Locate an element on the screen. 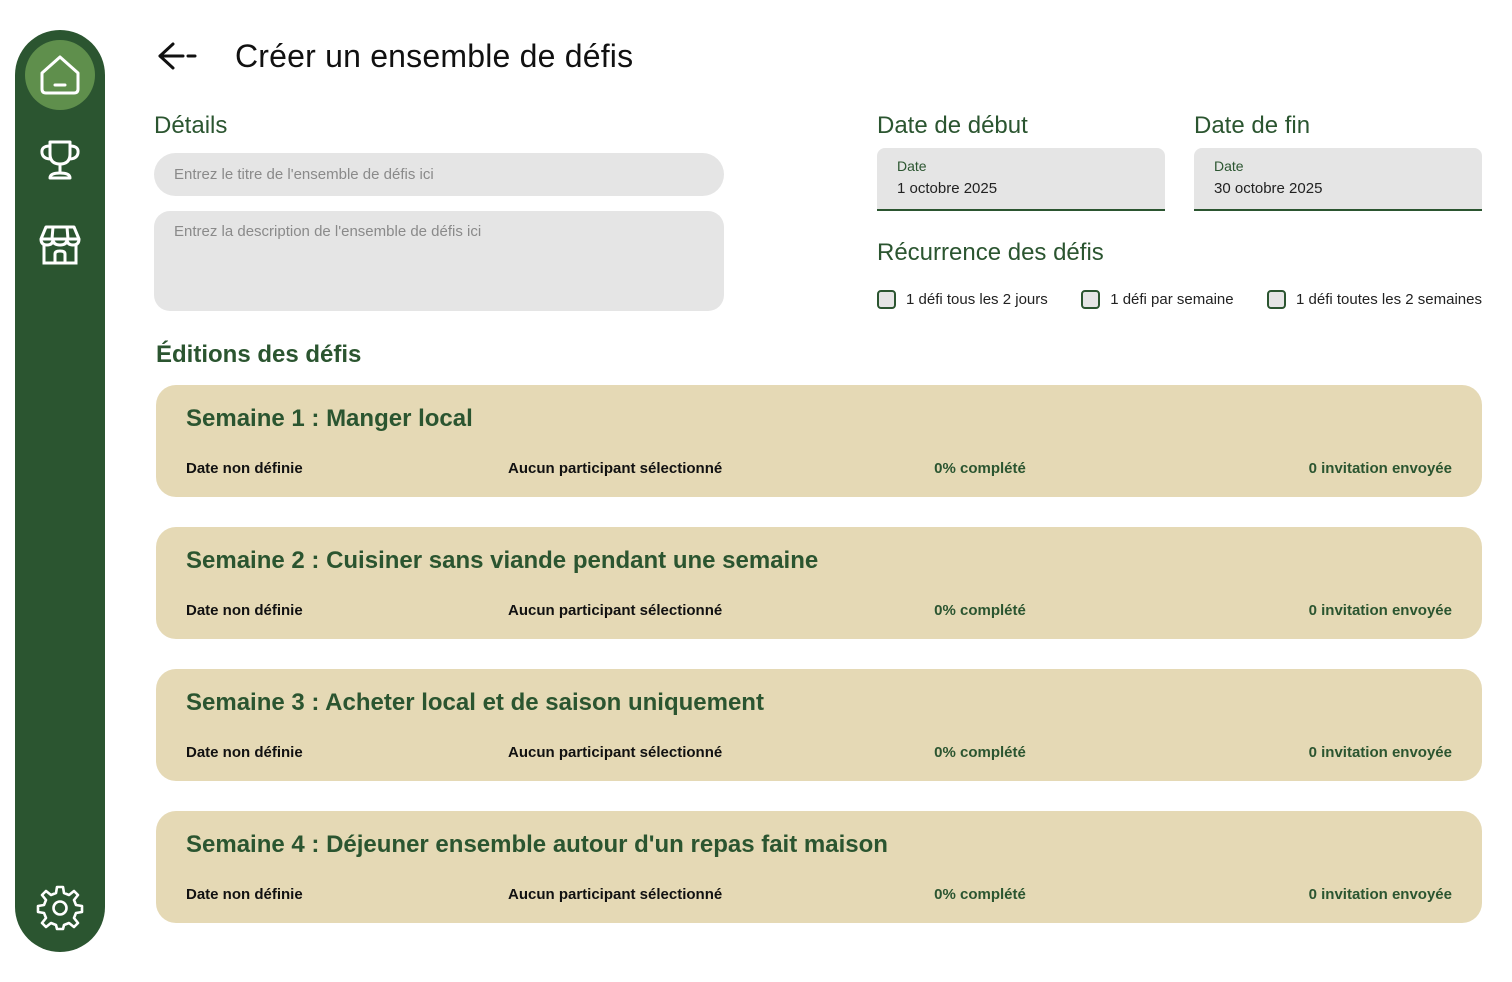 The image size is (1512, 982). recurrence-option-weekly: 1 défi par semaine is located at coordinates (1157, 299).